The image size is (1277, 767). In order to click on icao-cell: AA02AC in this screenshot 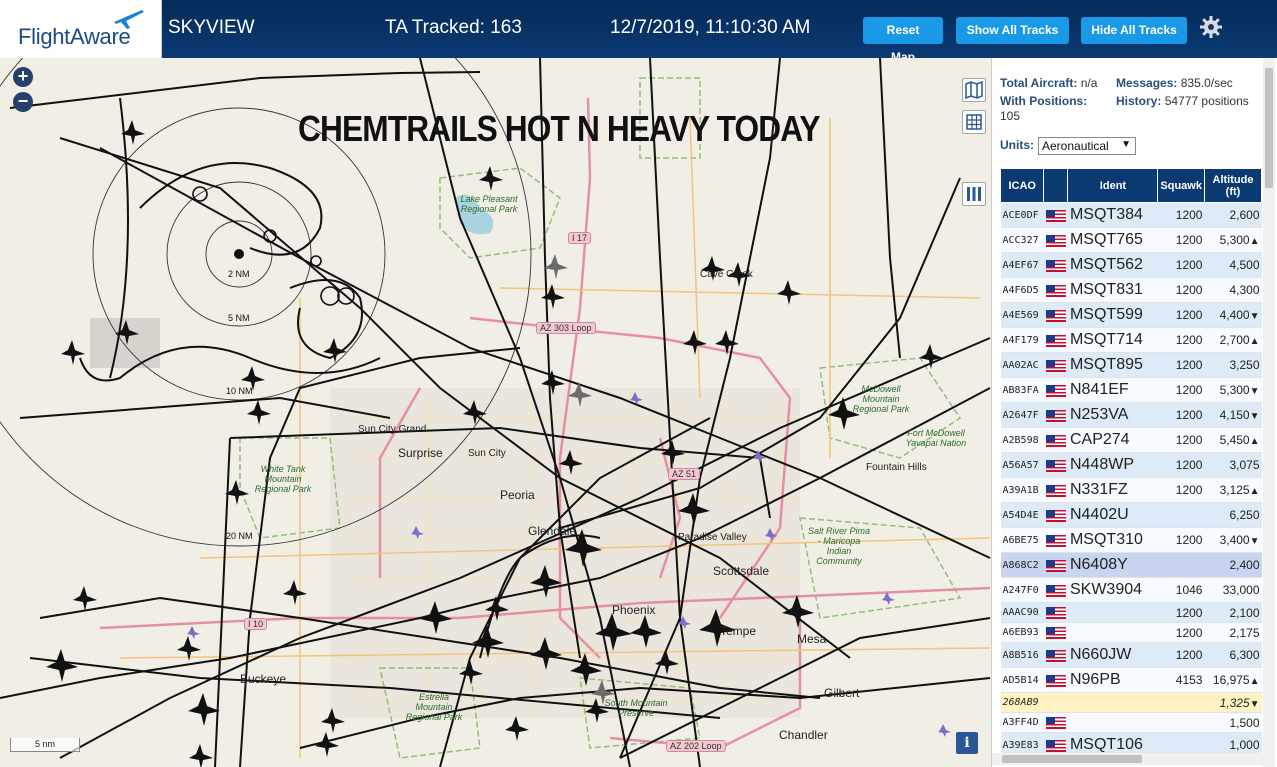, I will do `click(1022, 365)`.